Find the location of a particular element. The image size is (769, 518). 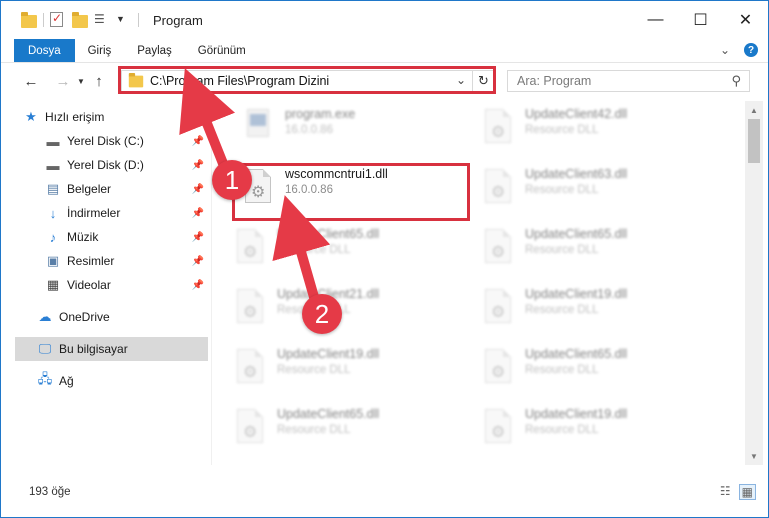

folder-icon is located at coordinates (29, 20).